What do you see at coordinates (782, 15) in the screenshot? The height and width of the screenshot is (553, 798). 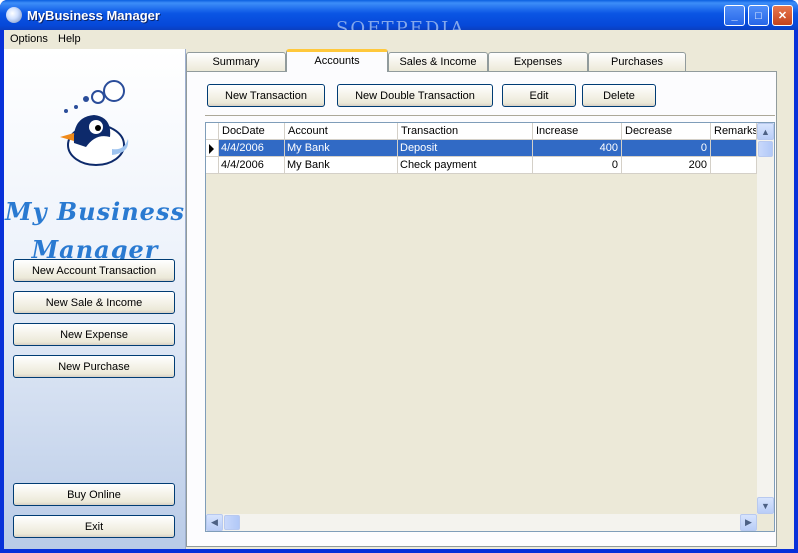 I see `close-button: ✕` at bounding box center [782, 15].